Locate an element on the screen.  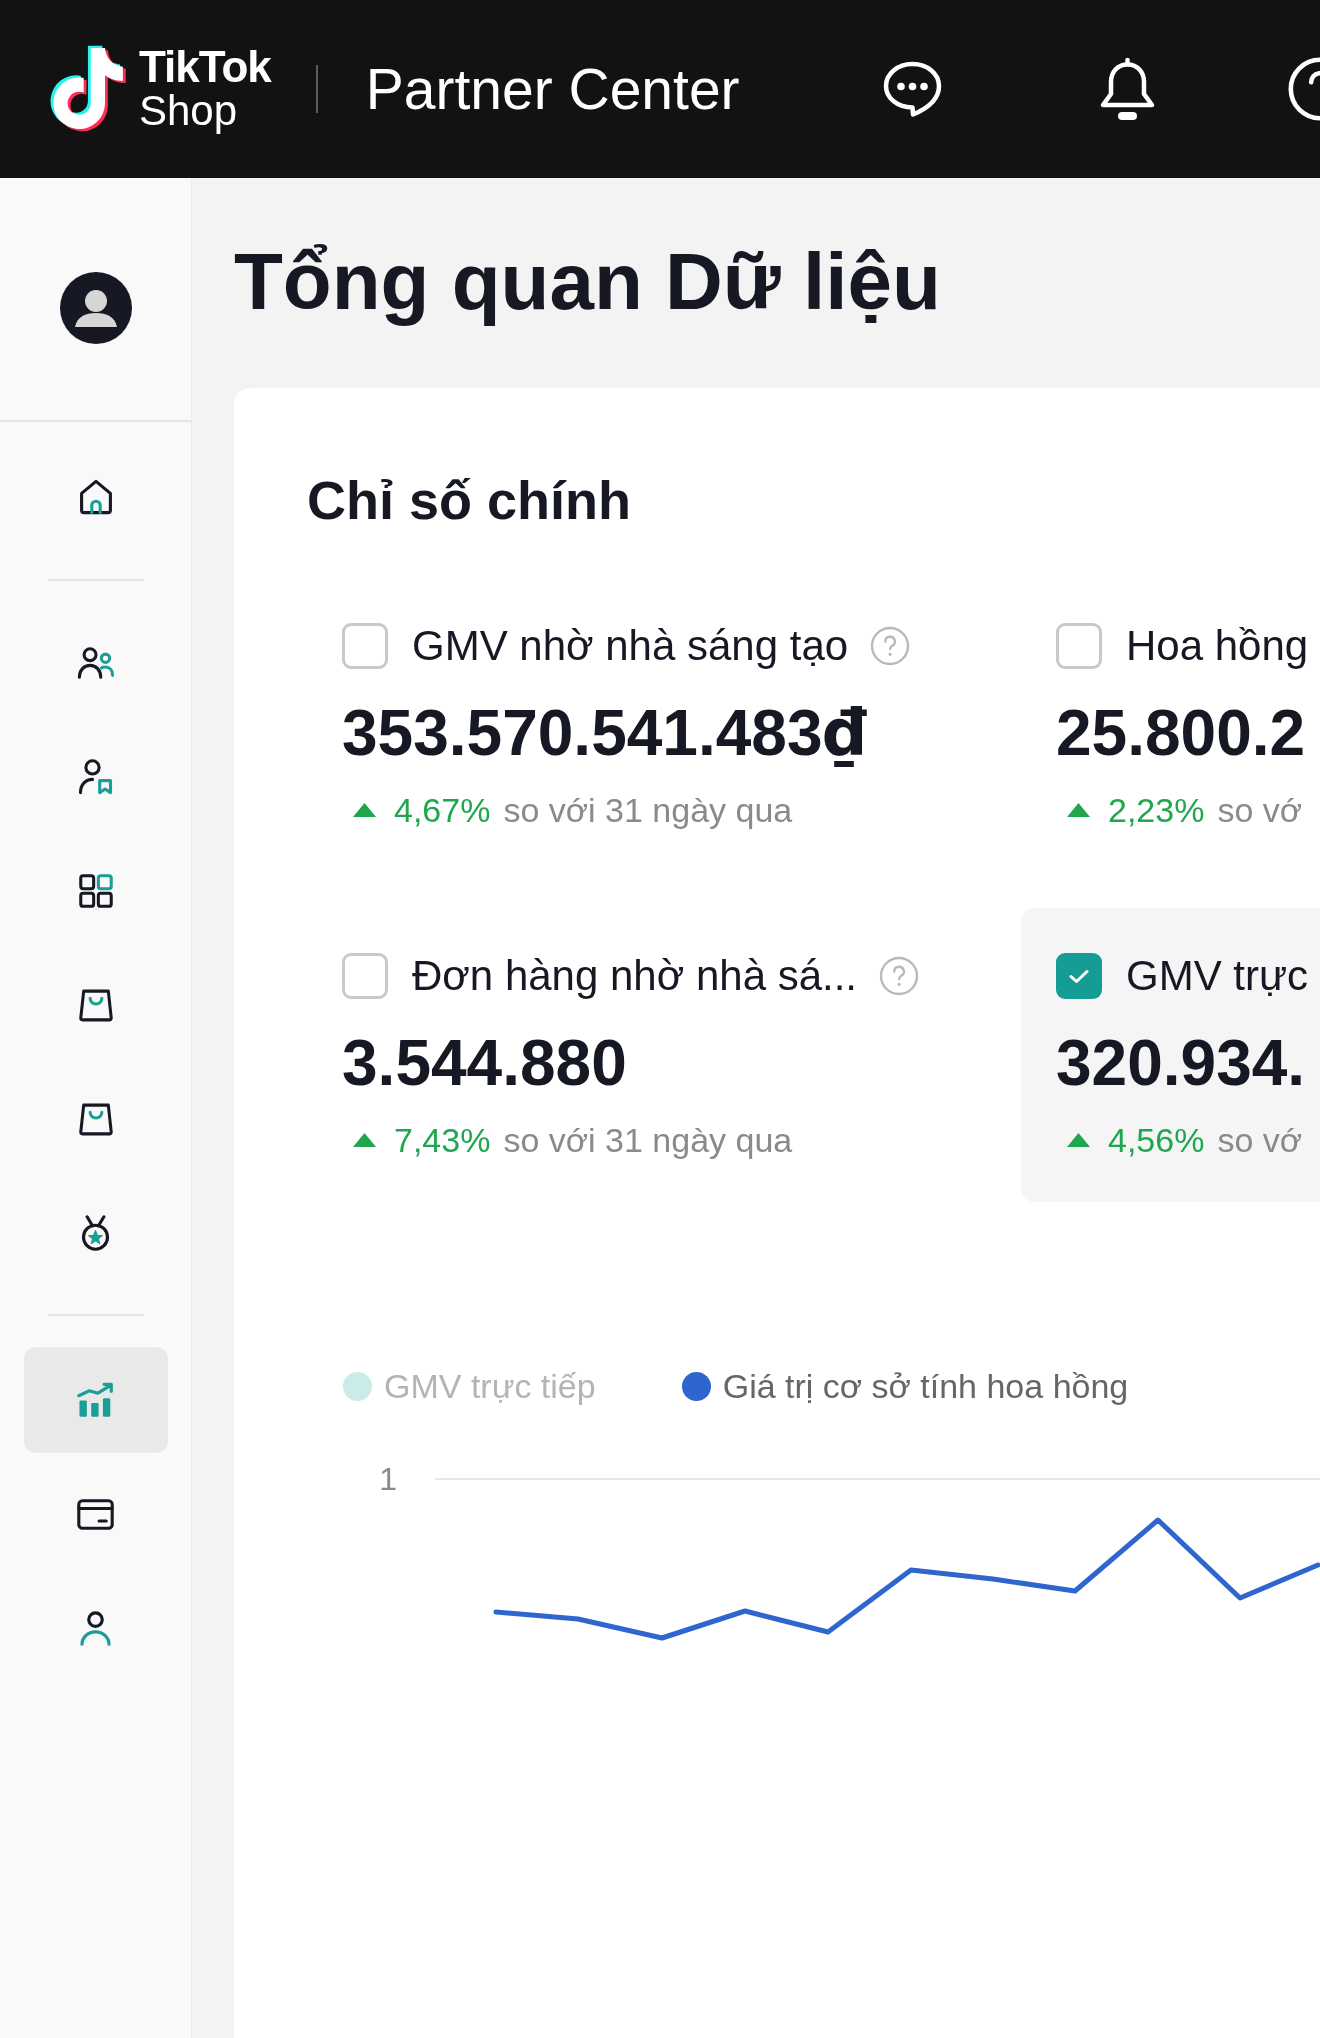
page-title: Tổng quan Dữ liệu is located at coordinates (588, 282).